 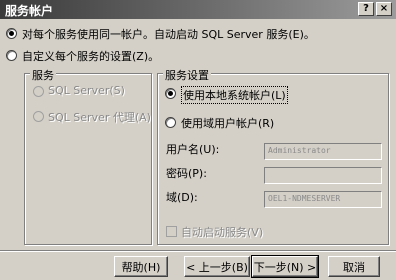 What do you see at coordinates (90, 56) in the screenshot?
I see `custom-per-service-label: 自定义每个服务的设置(Z)。` at bounding box center [90, 56].